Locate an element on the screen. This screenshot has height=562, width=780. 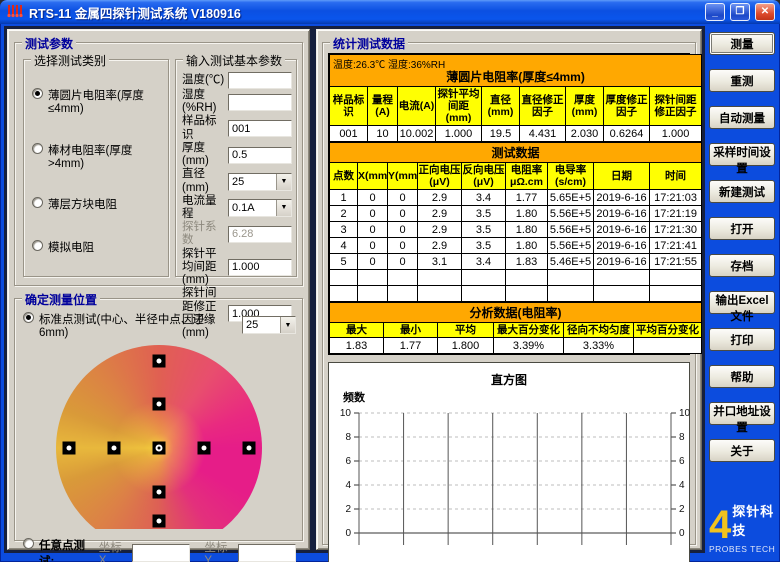
cell: 10.002 is located at coordinates (416, 134).